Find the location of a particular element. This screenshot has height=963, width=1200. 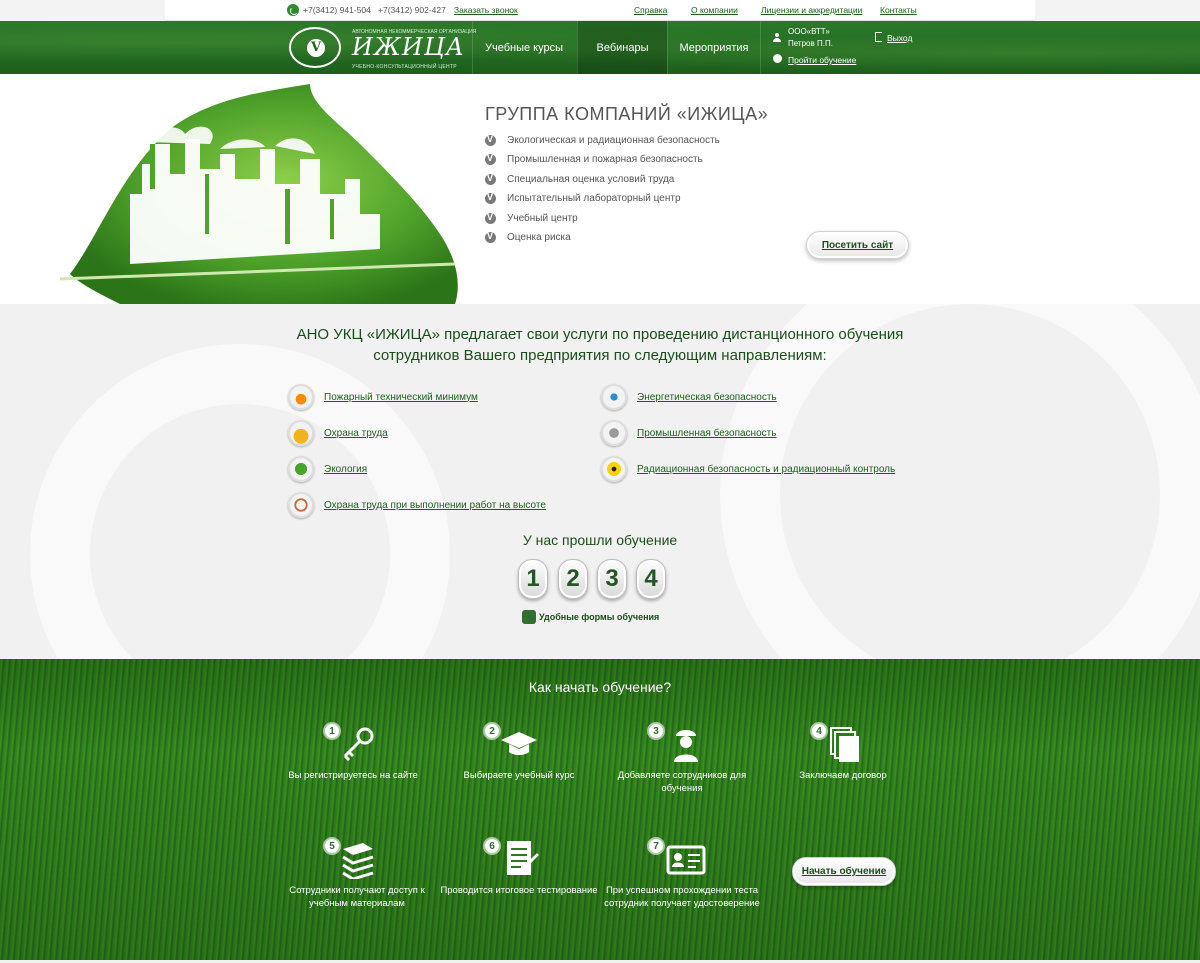

step-text: Добавляете сотрудников для обучения is located at coordinates (682, 782).